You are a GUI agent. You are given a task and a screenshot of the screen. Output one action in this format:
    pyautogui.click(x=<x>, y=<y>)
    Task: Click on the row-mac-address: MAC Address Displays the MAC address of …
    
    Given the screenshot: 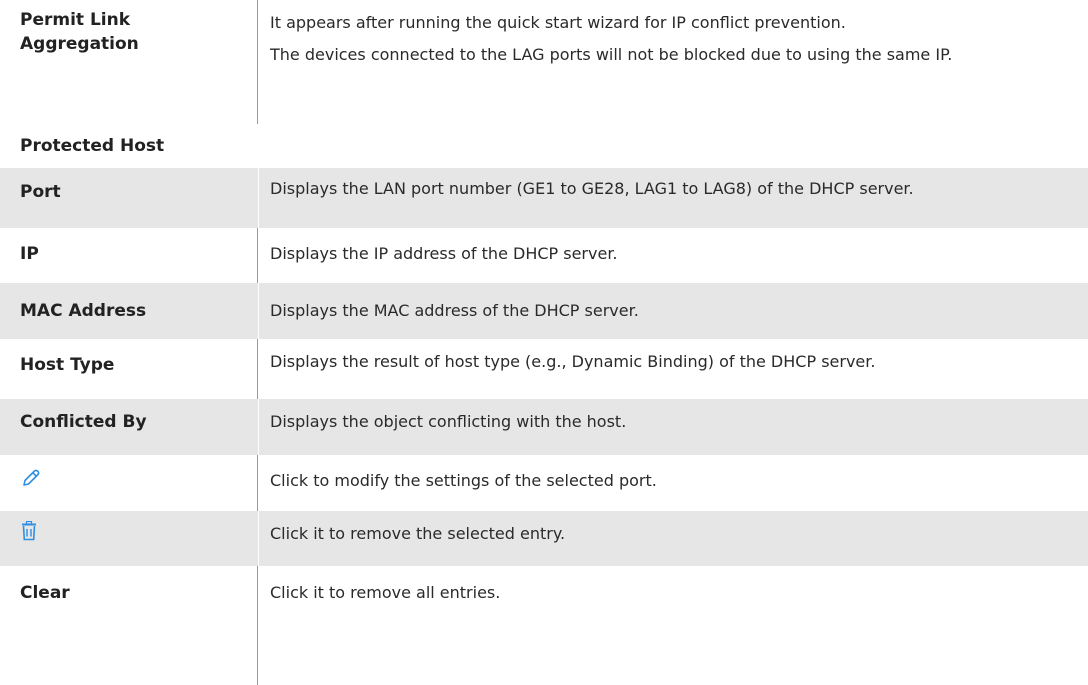 What is the action you would take?
    pyautogui.click(x=544, y=311)
    